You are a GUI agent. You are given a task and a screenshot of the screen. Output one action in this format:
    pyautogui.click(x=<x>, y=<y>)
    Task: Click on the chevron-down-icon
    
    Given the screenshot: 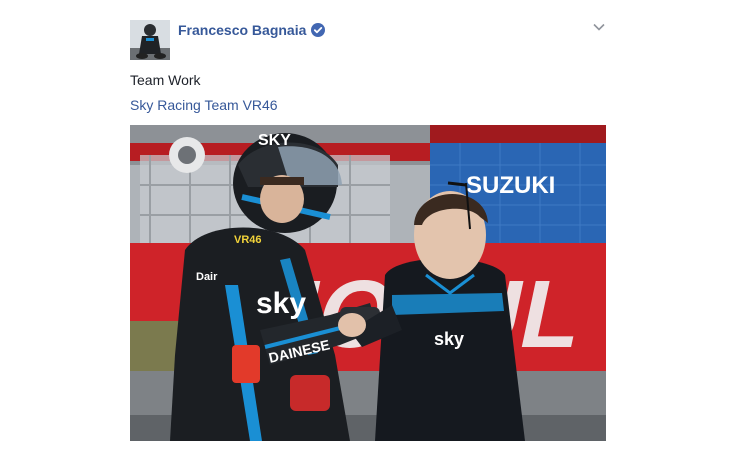 What is the action you would take?
    pyautogui.click(x=599, y=27)
    